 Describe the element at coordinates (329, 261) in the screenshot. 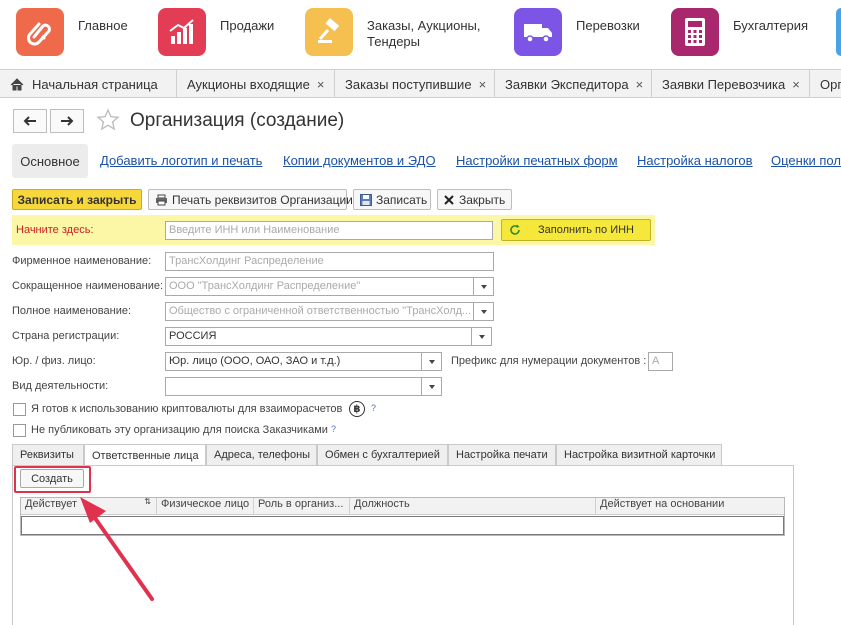

I see `firm-name-input: ТрансХолдинг Распределение` at that location.